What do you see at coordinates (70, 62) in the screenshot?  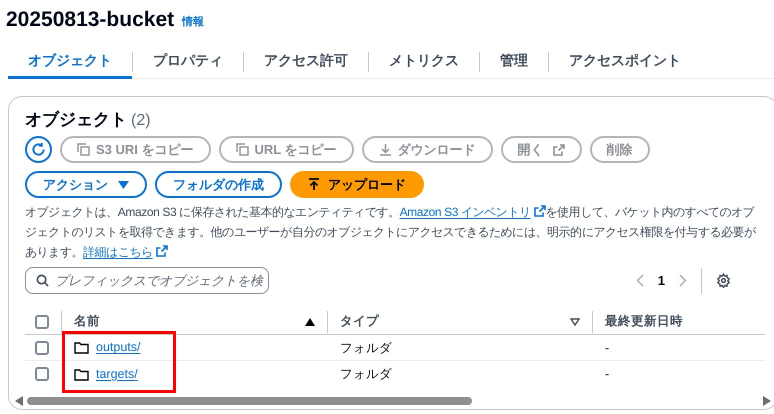 I see `tab: オブジェクト` at bounding box center [70, 62].